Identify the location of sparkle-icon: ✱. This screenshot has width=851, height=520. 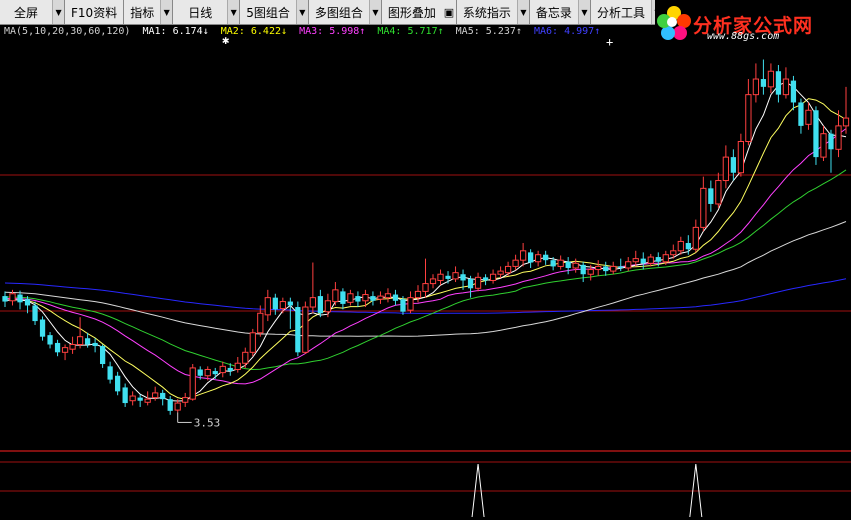
(225, 40).